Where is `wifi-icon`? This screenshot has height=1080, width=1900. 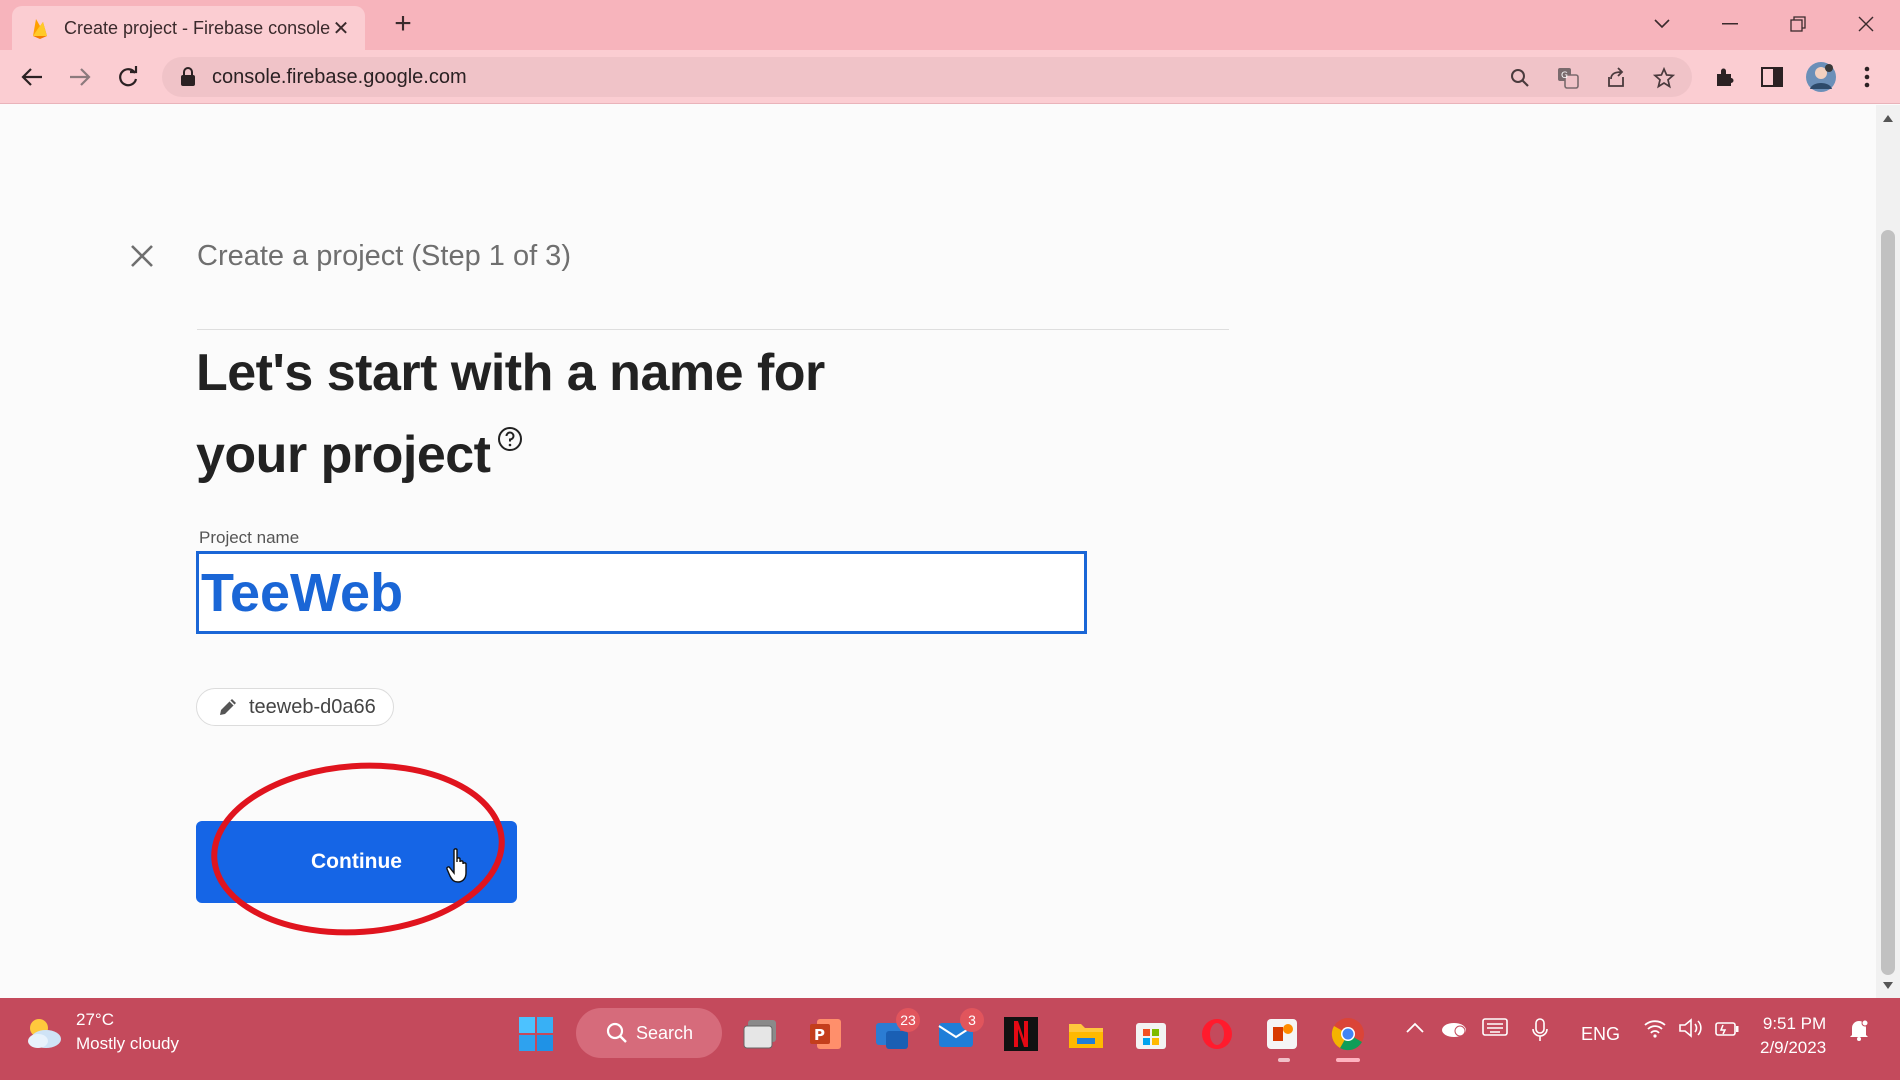
wifi-icon is located at coordinates (1655, 1030).